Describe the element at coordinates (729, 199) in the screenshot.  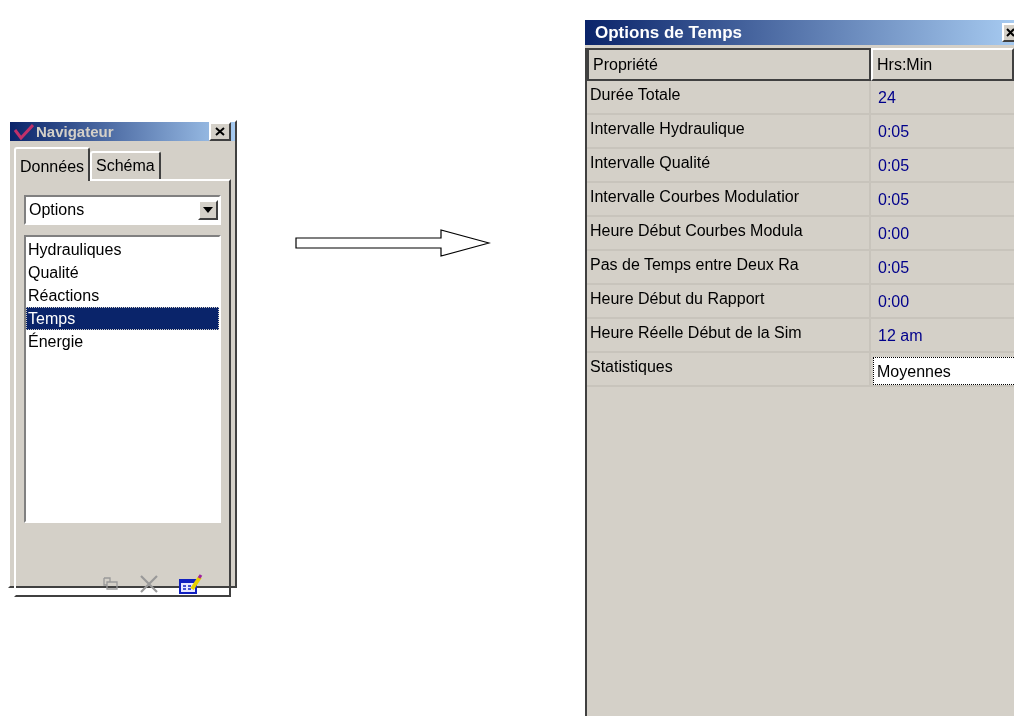
I see `property-name: Intervalle Courbes Modulatior` at that location.